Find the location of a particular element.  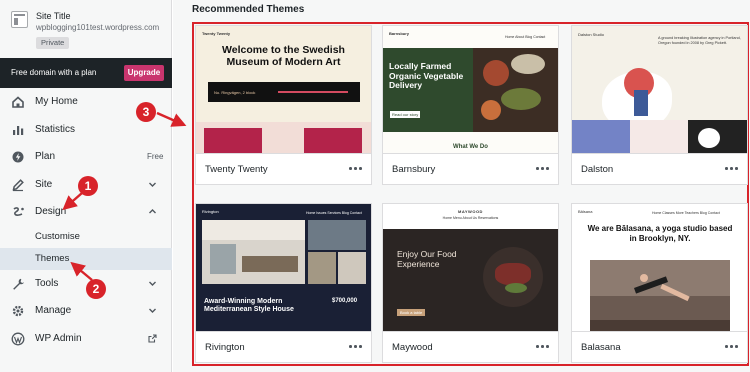

preview-vegetables-photo is located at coordinates (515, 90).